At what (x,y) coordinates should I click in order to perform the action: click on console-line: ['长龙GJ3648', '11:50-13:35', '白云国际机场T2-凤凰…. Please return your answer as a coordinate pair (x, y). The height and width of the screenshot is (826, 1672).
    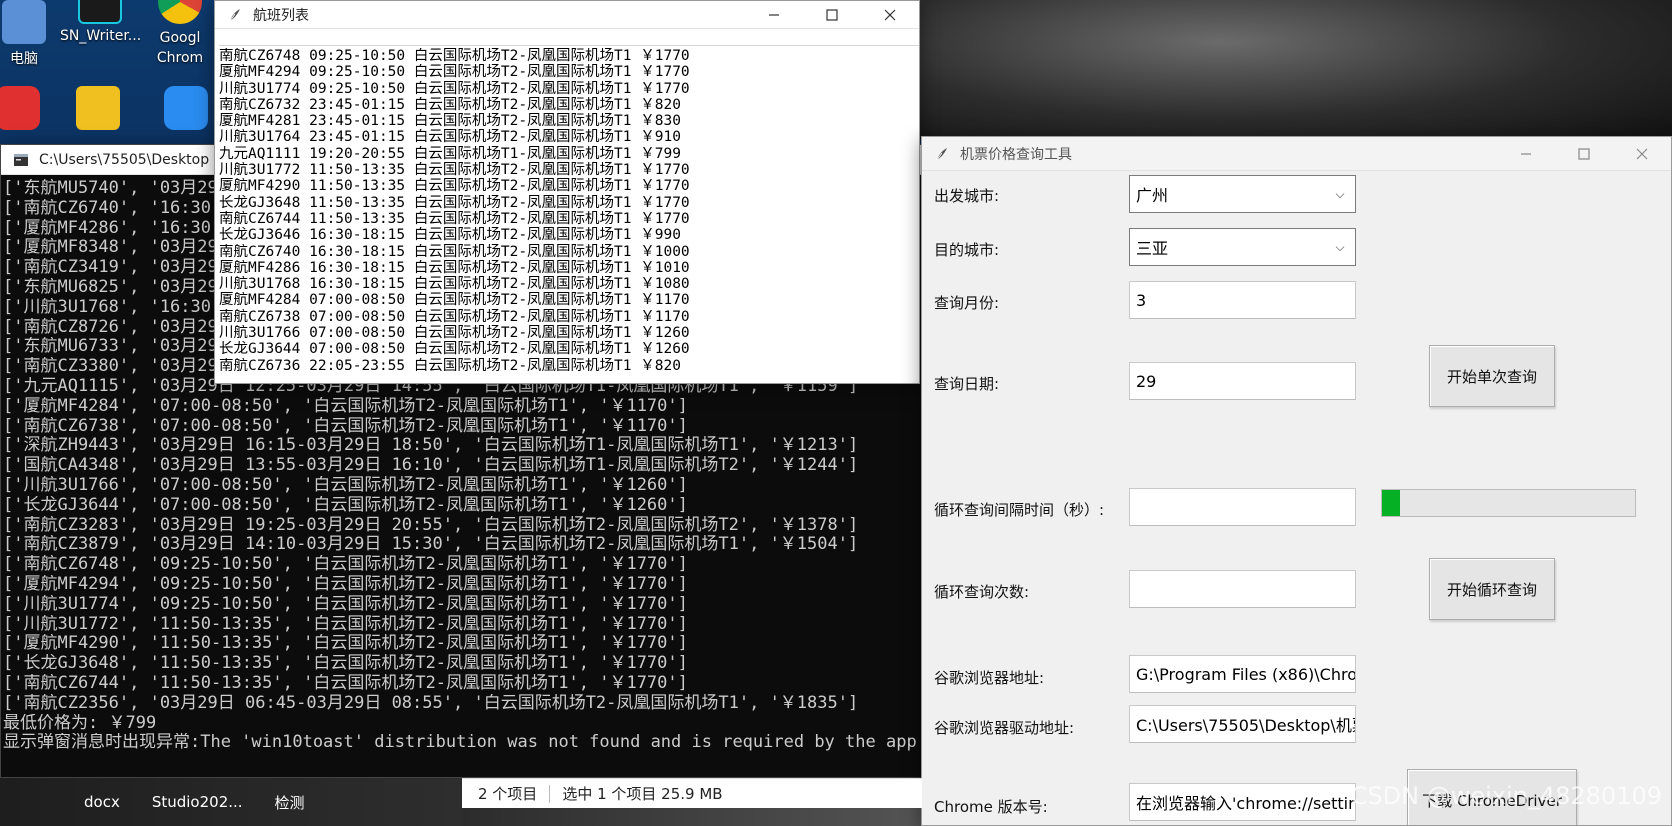
    Looking at the image, I should click on (345, 664).